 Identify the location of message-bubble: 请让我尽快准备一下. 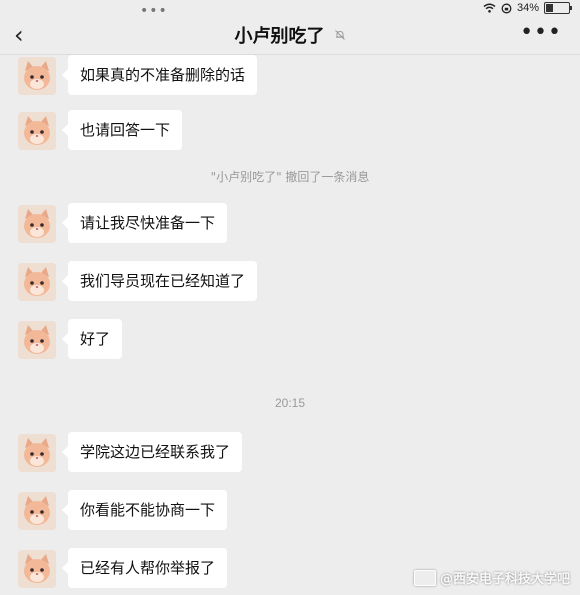
(144, 223).